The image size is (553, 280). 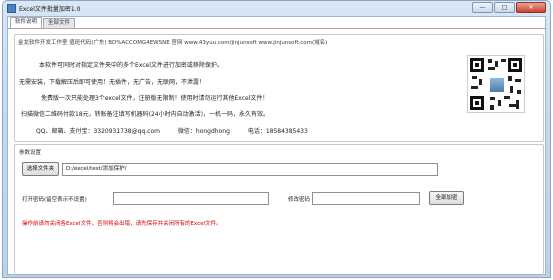 I want to click on window-title: Excel文件批量加密1.0, so click(x=50, y=9).